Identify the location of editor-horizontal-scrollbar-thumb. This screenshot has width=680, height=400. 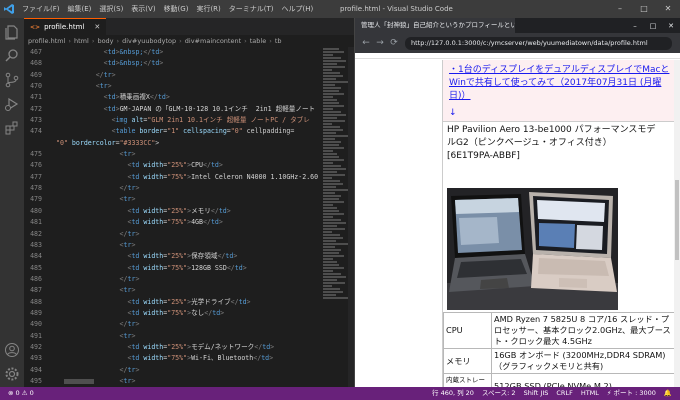
(79, 381).